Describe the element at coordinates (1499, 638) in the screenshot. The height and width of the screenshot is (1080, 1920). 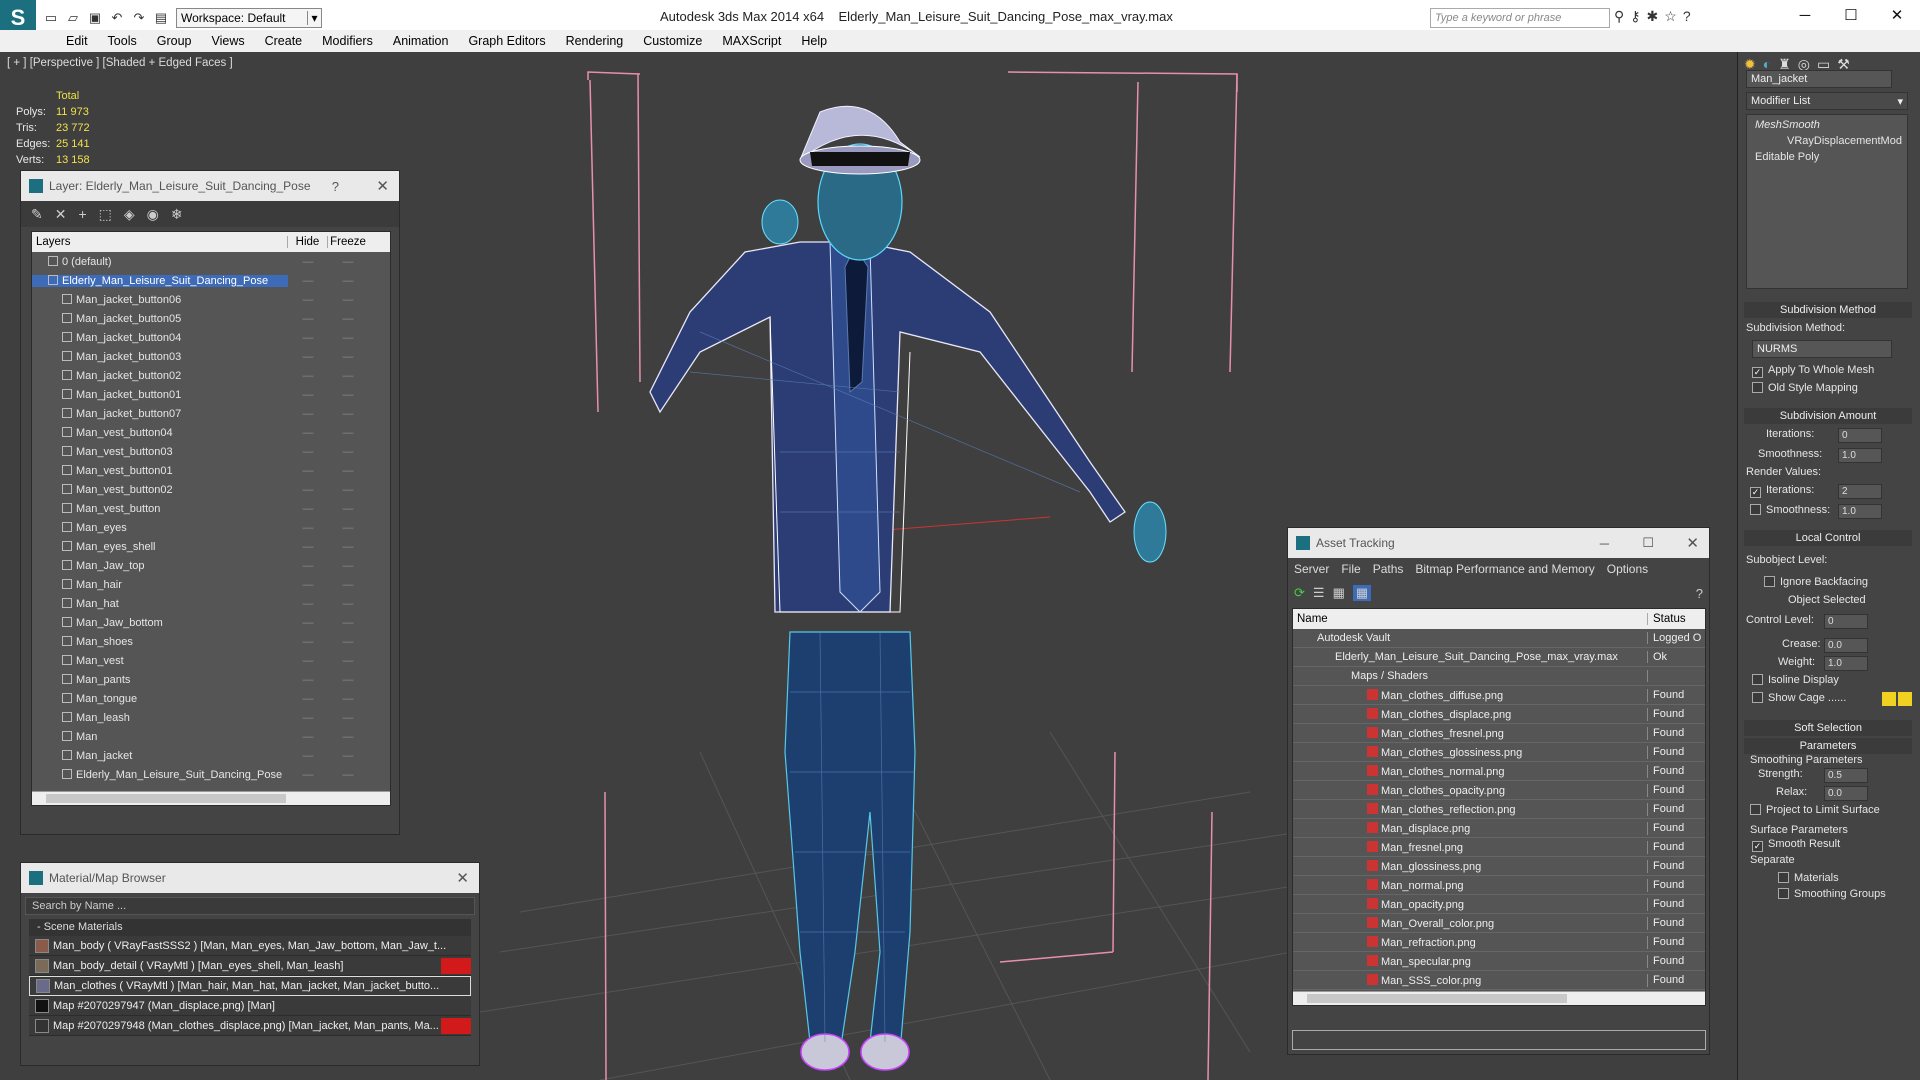
I see `asset-row-vault: Autodesk Vault Logged O` at that location.